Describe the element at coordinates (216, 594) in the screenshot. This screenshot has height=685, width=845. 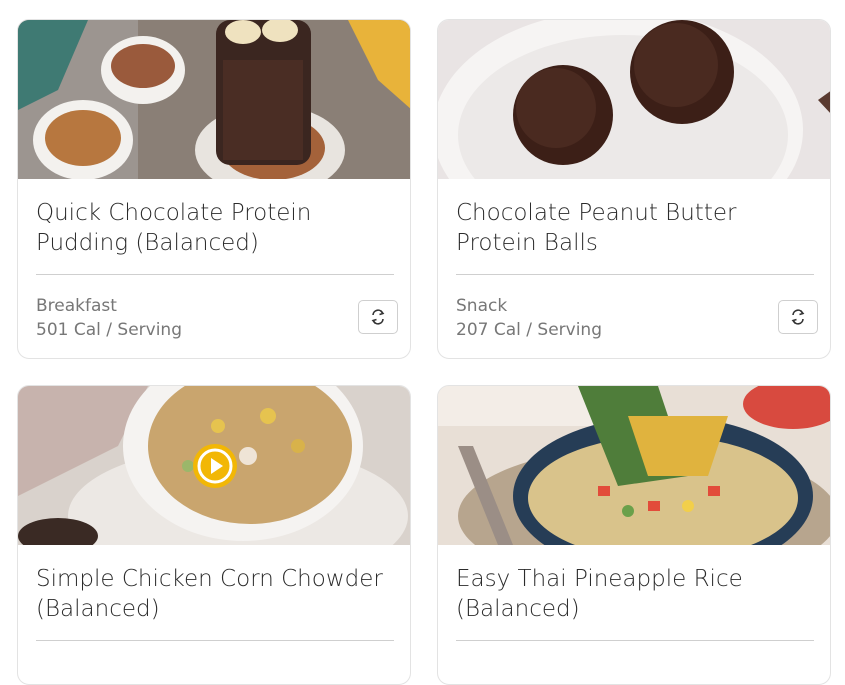
I see `recipe-title: Simple Chicken Corn Chowder (Balanced)` at that location.